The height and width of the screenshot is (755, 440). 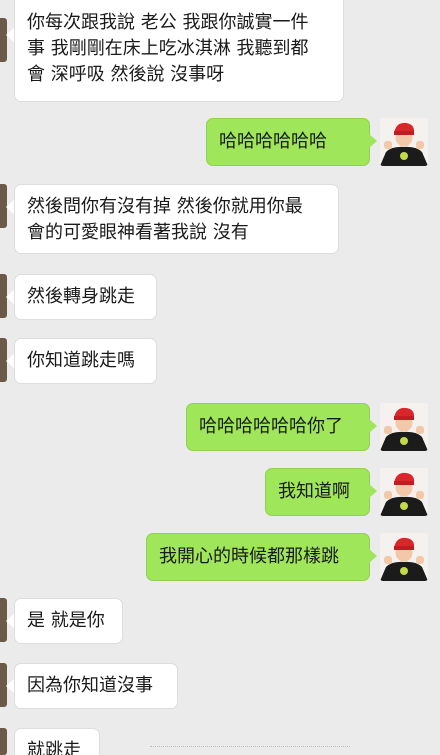 What do you see at coordinates (176, 219) in the screenshot?
I see `message-bubble-incoming: 然後問你有沒有掉 然後你就用你最 會的可愛眼神看著我說 沒有` at bounding box center [176, 219].